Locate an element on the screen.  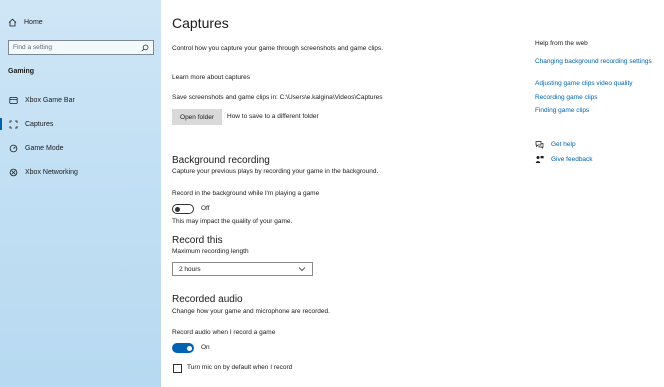
xbox-icon is located at coordinates (13, 172).